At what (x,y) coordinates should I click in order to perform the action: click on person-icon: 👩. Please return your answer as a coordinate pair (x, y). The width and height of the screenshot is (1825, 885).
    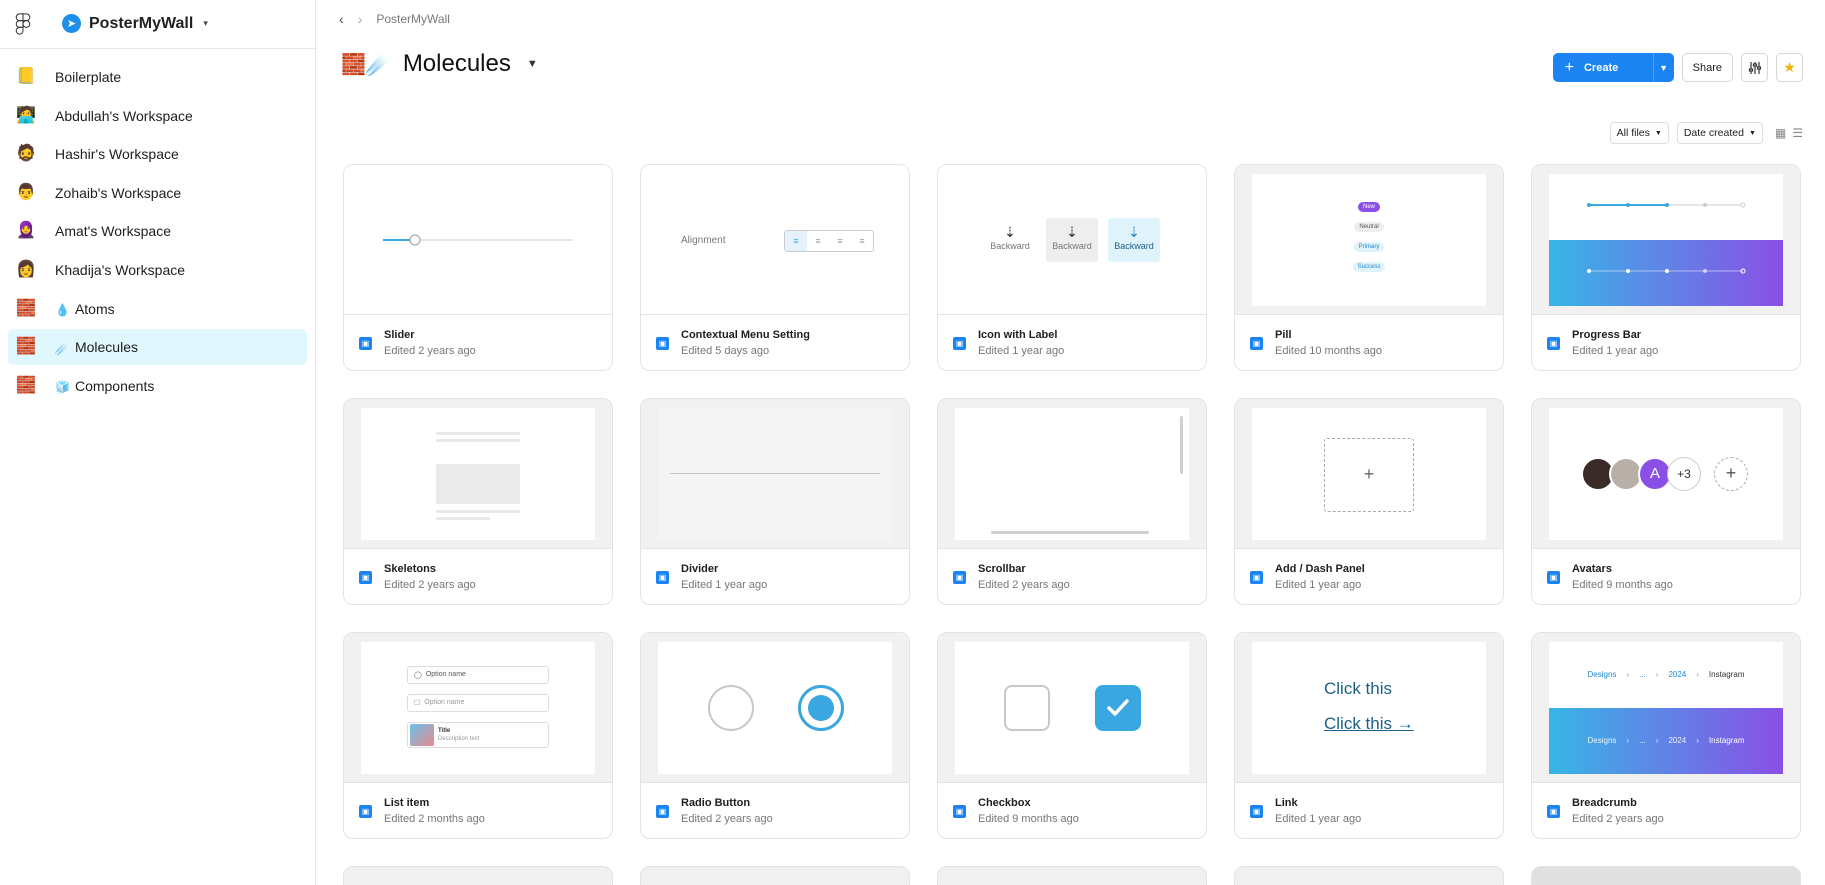
    Looking at the image, I should click on (26, 269).